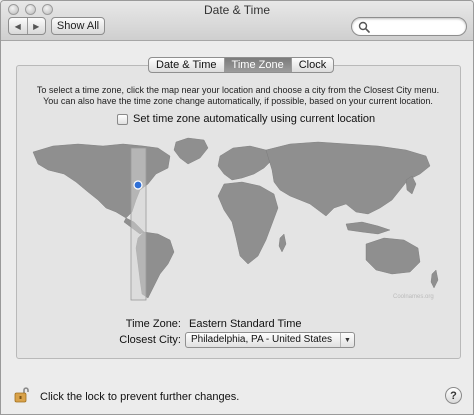  I want to click on window-title: Date & Time, so click(237, 10).